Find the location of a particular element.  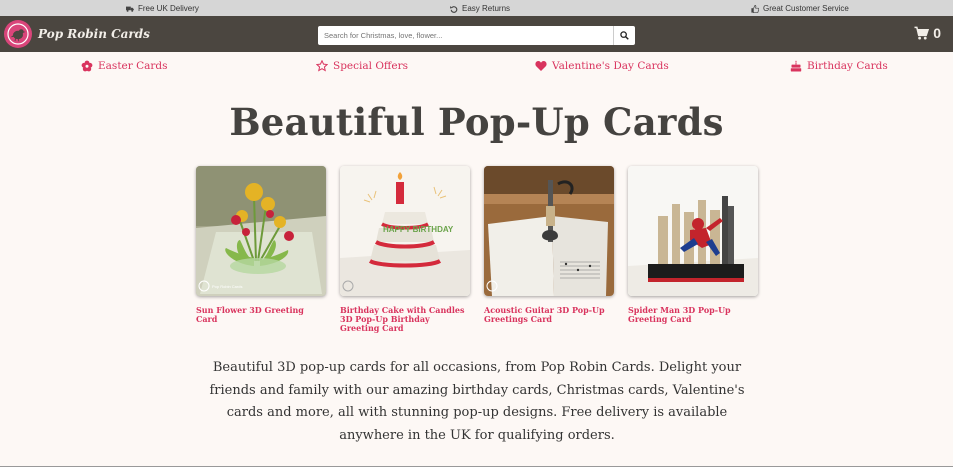

cart-button: 0 is located at coordinates (927, 33).